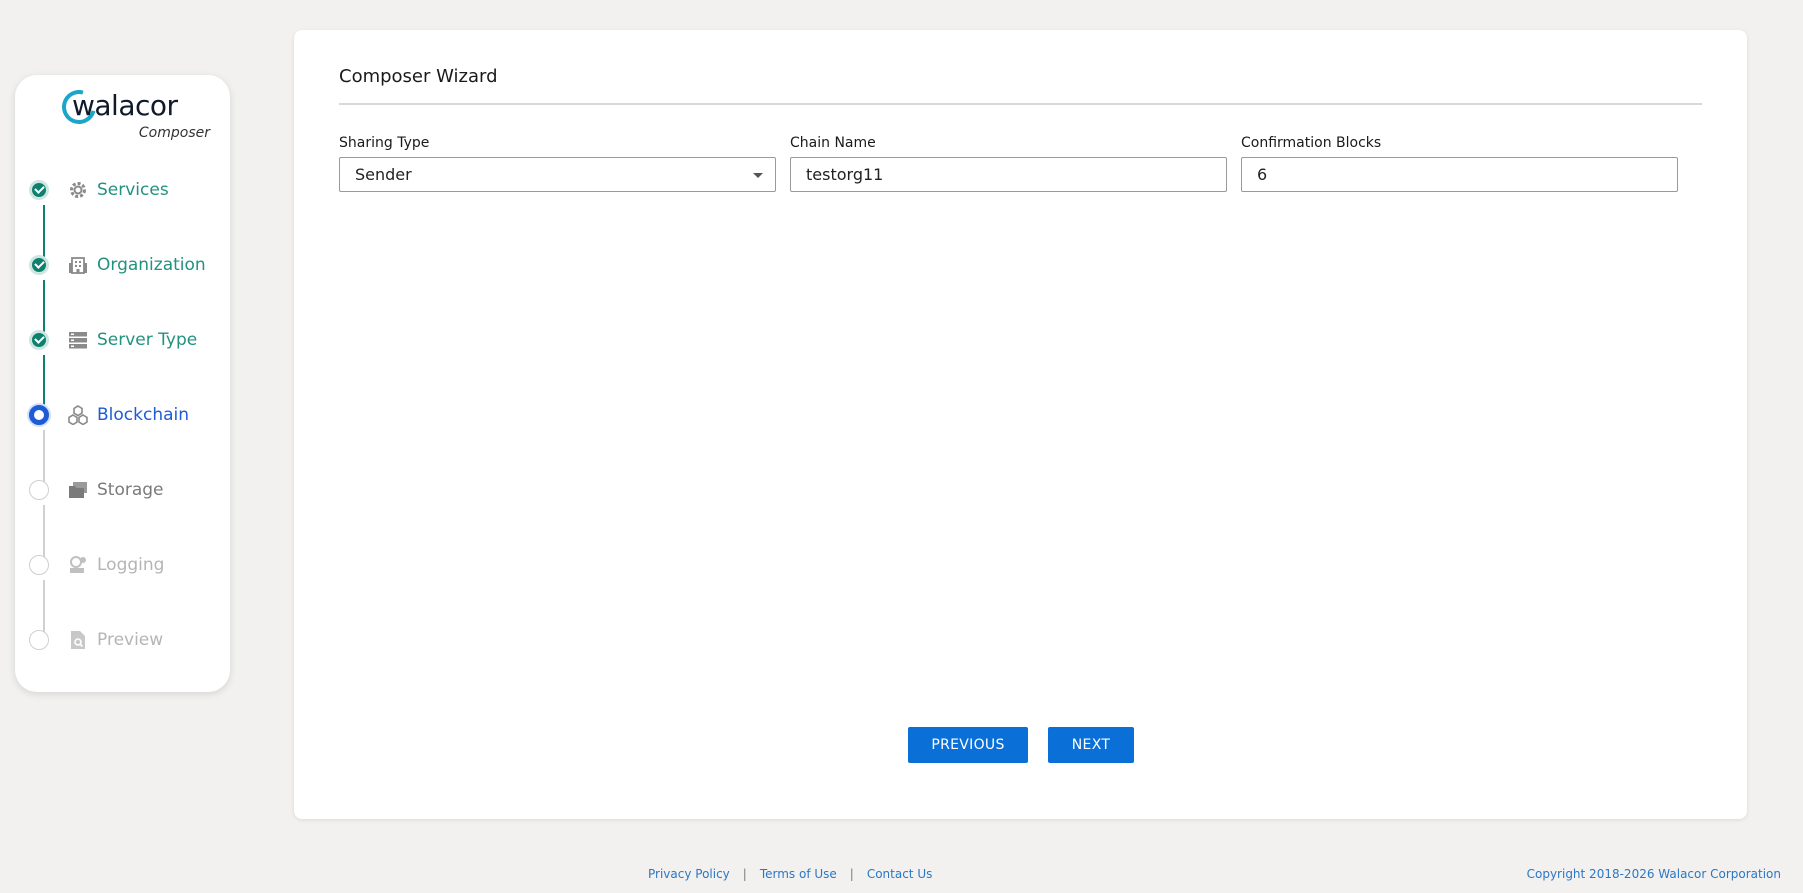 Image resolution: width=1803 pixels, height=893 pixels. I want to click on confirmation-blocks-field: Confirmation Blocks 6, so click(1459, 163).